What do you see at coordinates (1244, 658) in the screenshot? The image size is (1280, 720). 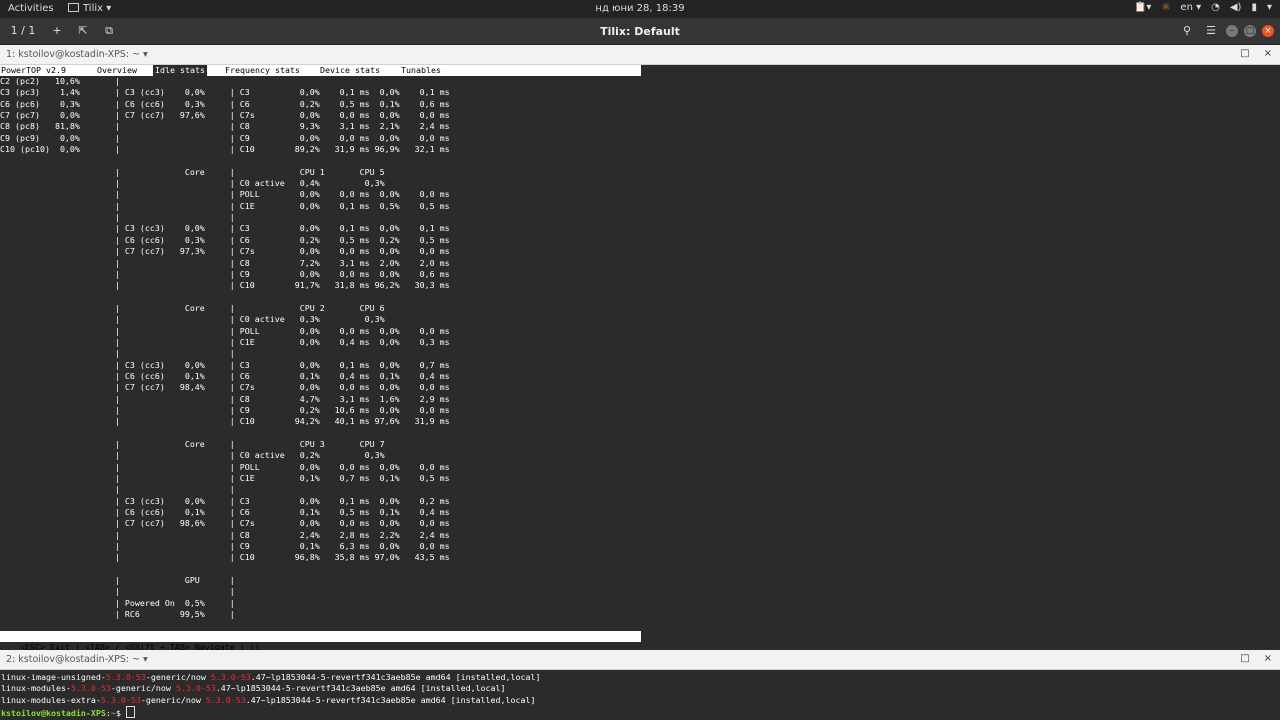 I see `terminal-2-maximize-icon: □` at bounding box center [1244, 658].